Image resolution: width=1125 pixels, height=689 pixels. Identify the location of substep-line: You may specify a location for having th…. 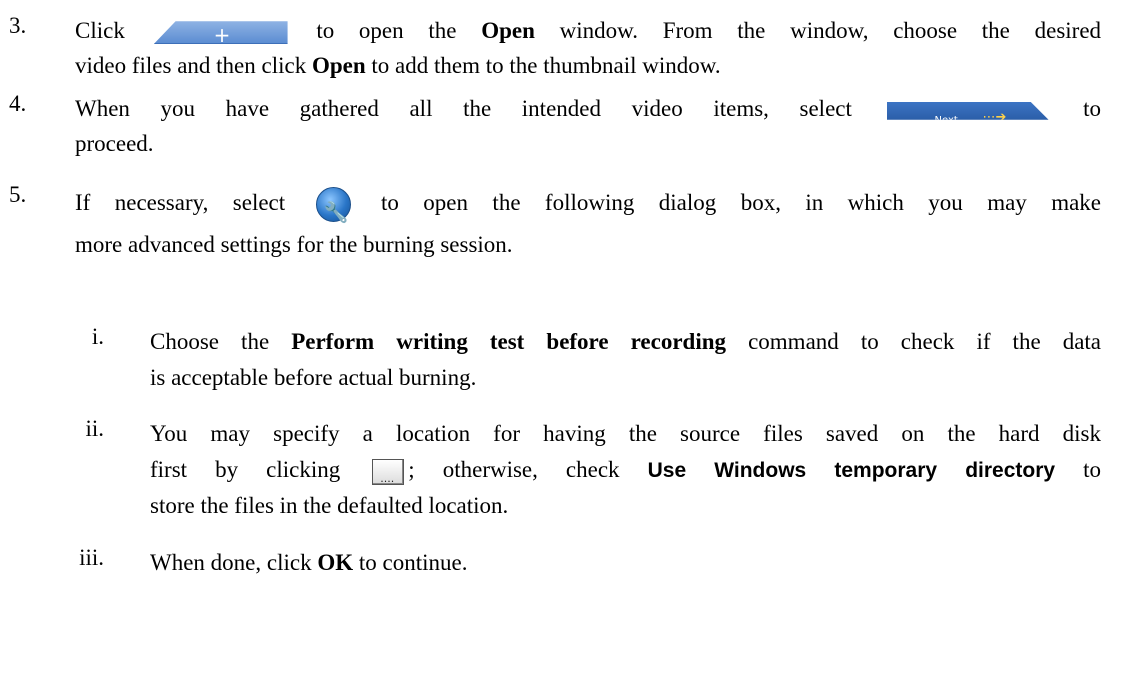
(625, 433).